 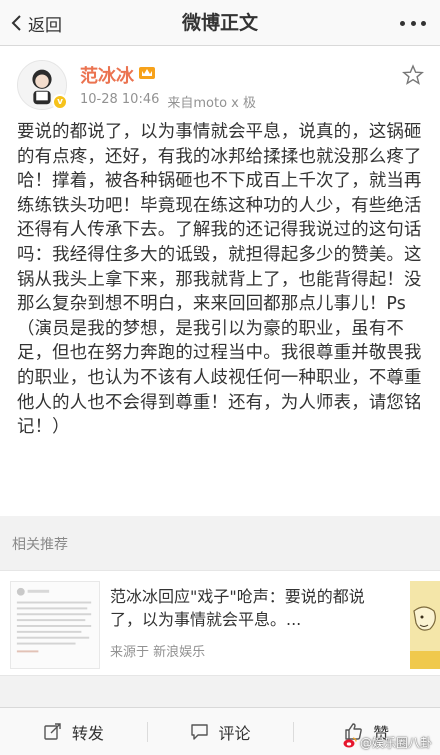 I want to click on vip-crown-icon, so click(x=147, y=72).